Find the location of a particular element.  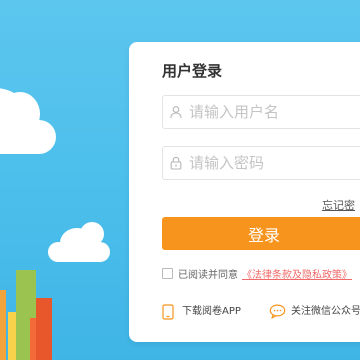

username-input is located at coordinates (274, 112).